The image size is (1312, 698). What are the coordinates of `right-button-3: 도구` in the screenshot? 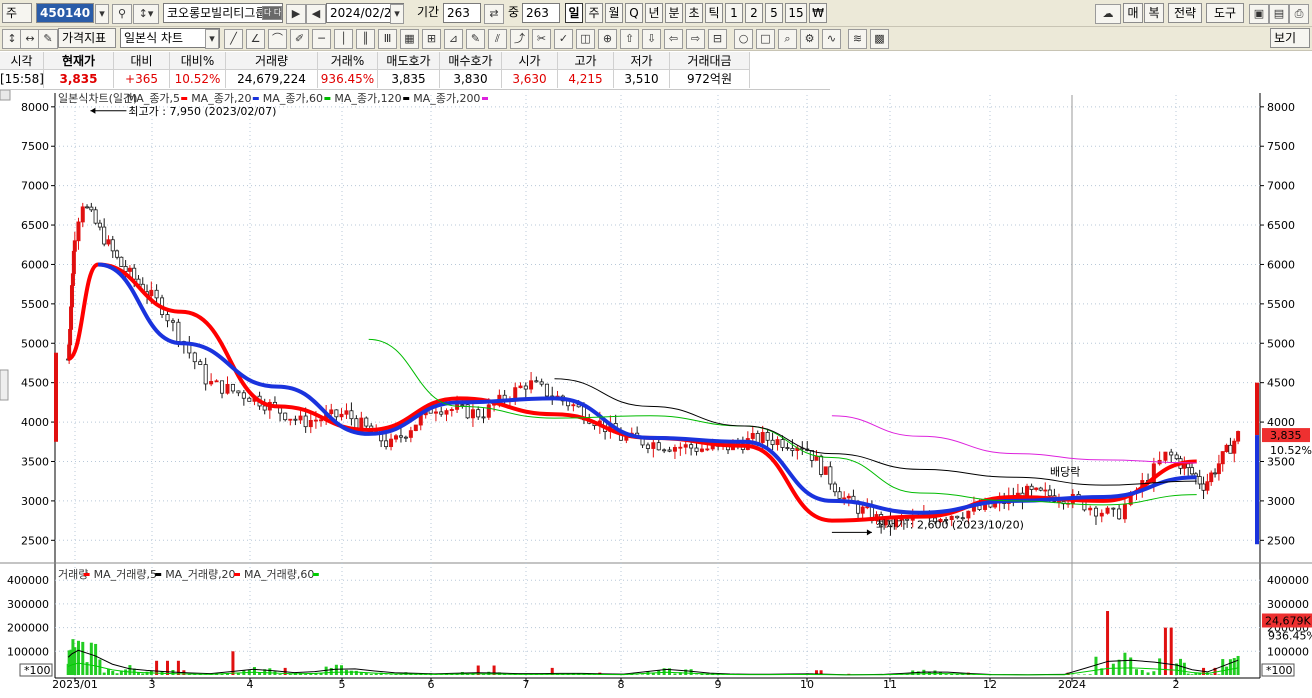 It's located at (1225, 13).